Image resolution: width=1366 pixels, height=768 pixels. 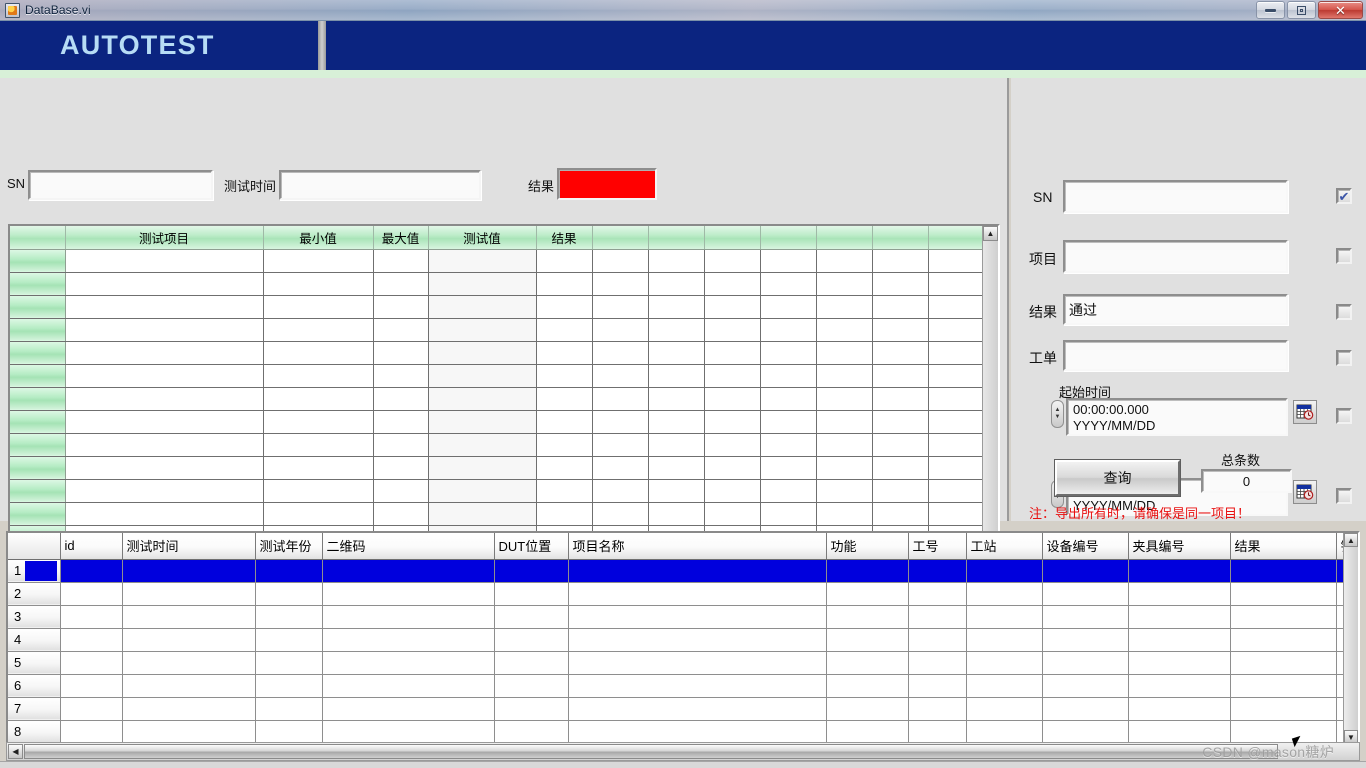 I want to click on records-col-header-5: DUT位置, so click(x=531, y=546).